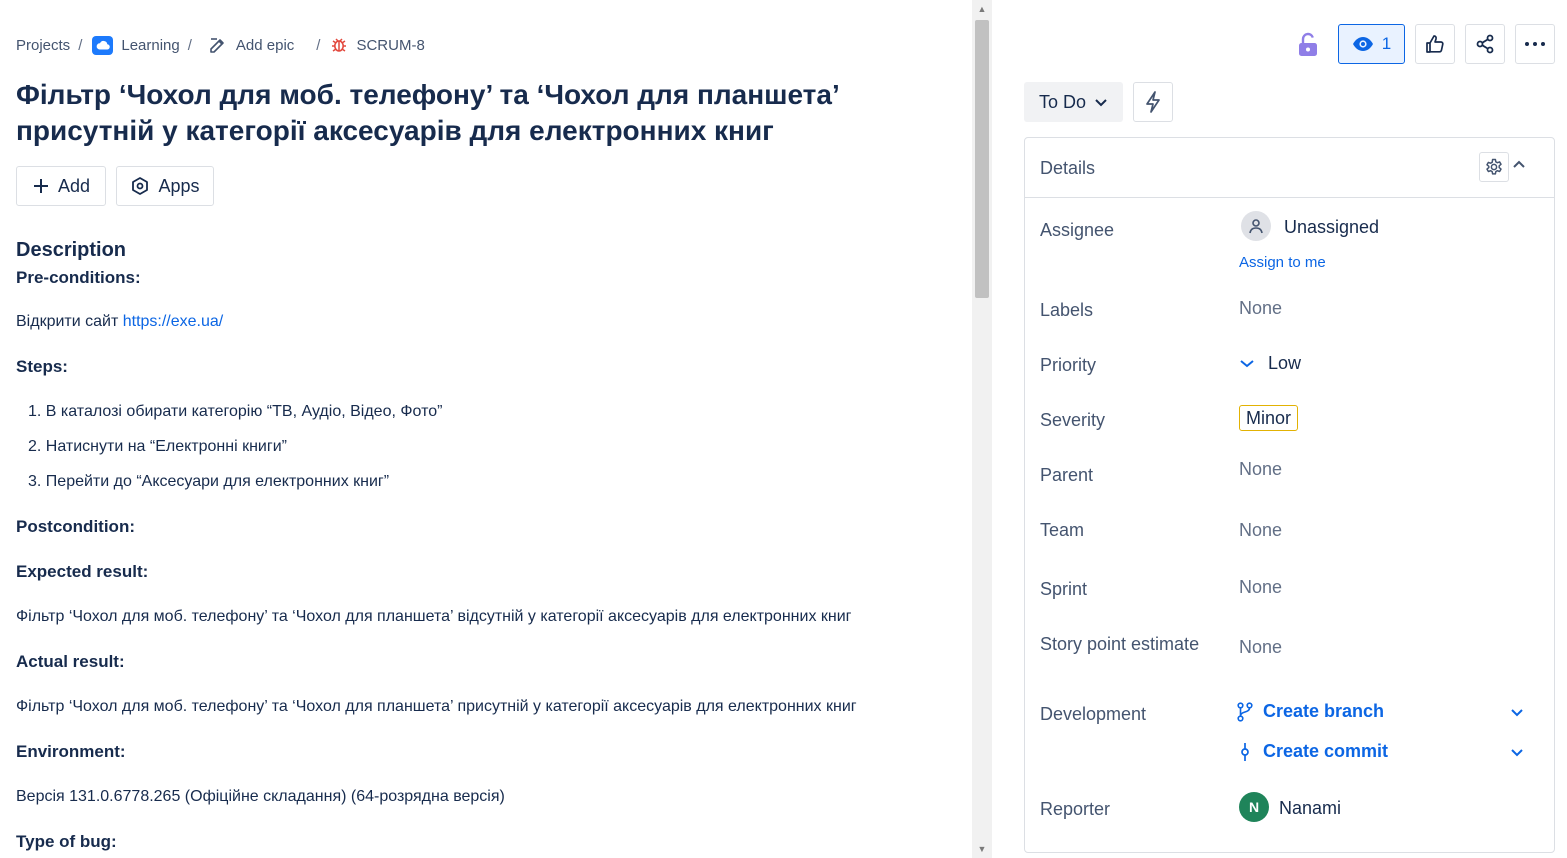  What do you see at coordinates (982, 429) in the screenshot?
I see `main-scrollbar: ▲ ▼` at bounding box center [982, 429].